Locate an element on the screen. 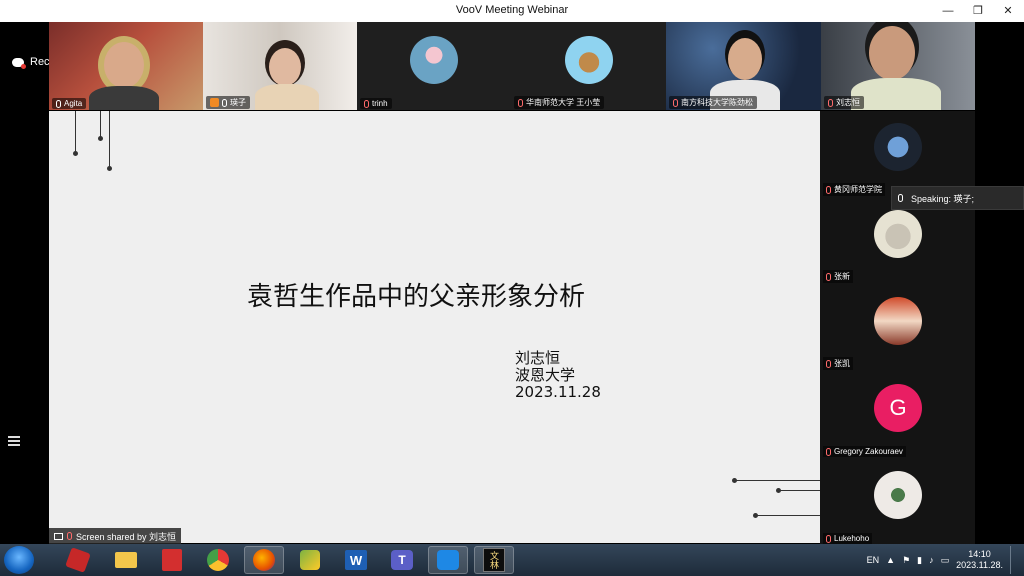 The image size is (1024, 576). video-tile-trinh: trinh is located at coordinates (434, 66).